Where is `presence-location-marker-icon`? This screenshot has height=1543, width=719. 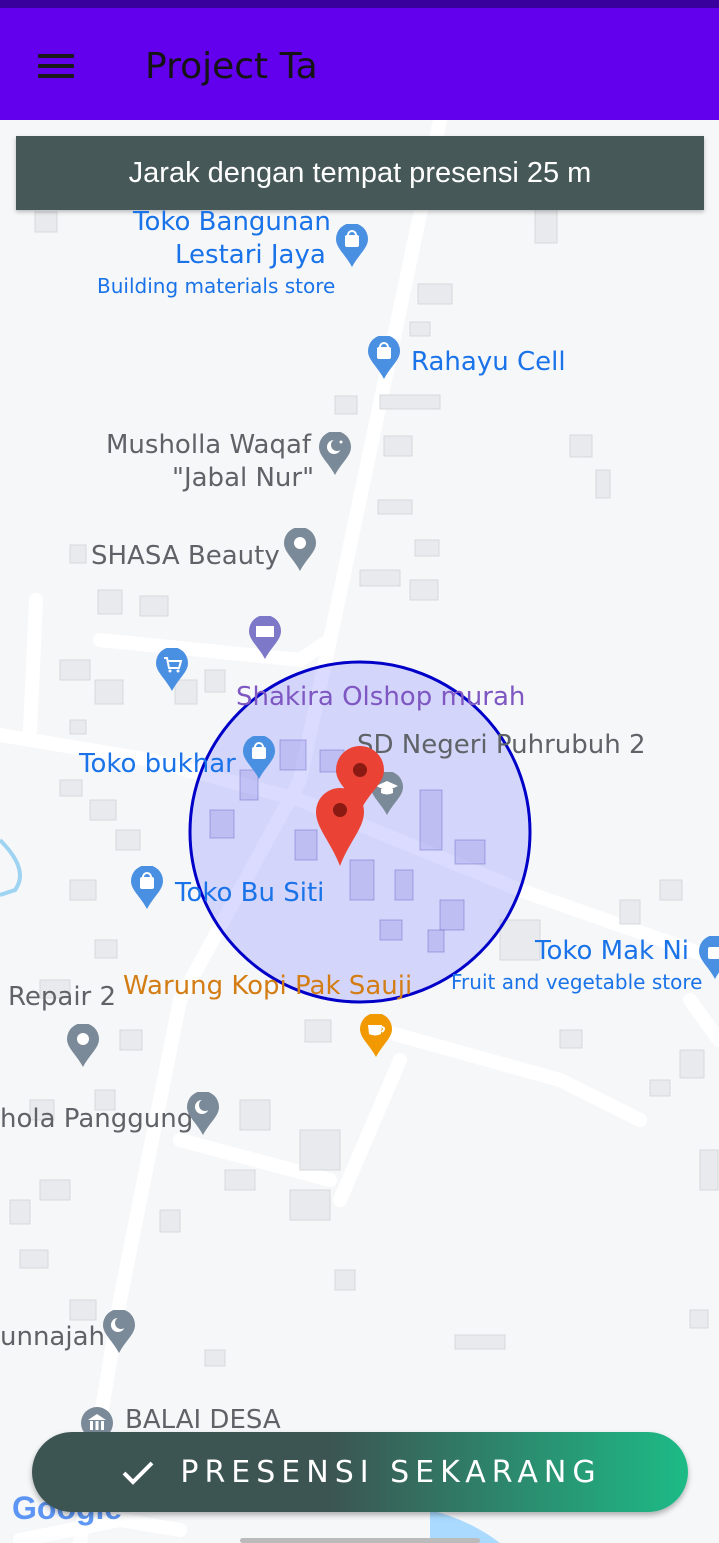 presence-location-marker-icon is located at coordinates (340, 827).